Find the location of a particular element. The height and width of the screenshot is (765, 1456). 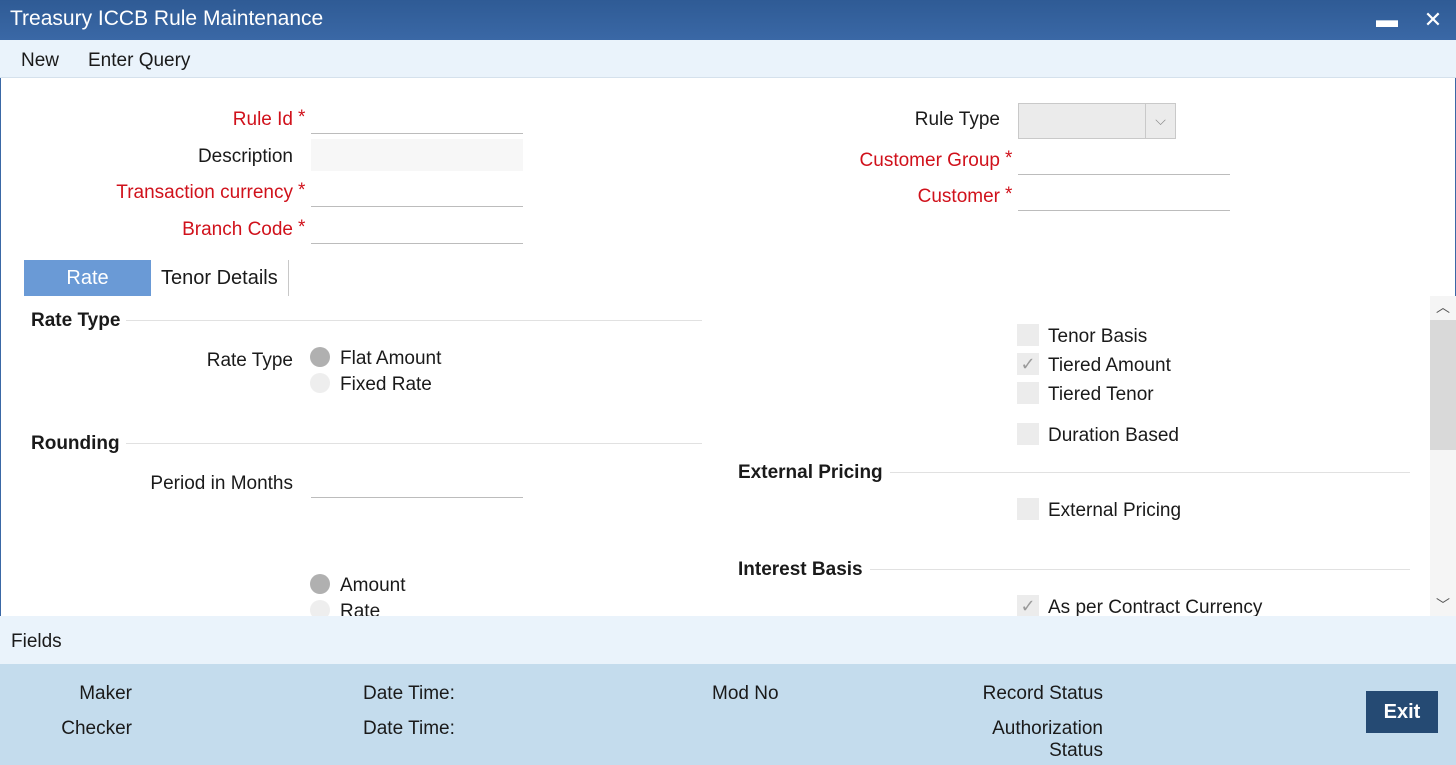

fields-link: Fields is located at coordinates (36, 642).